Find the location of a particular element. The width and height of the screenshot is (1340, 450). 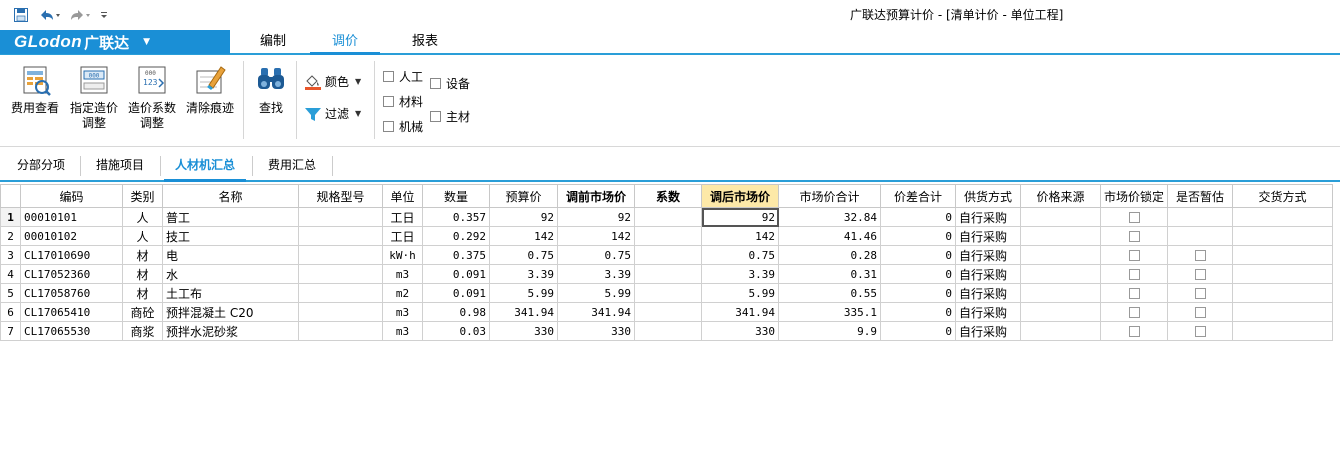

tab-fee-summary: 费用汇总 is located at coordinates (292, 165).